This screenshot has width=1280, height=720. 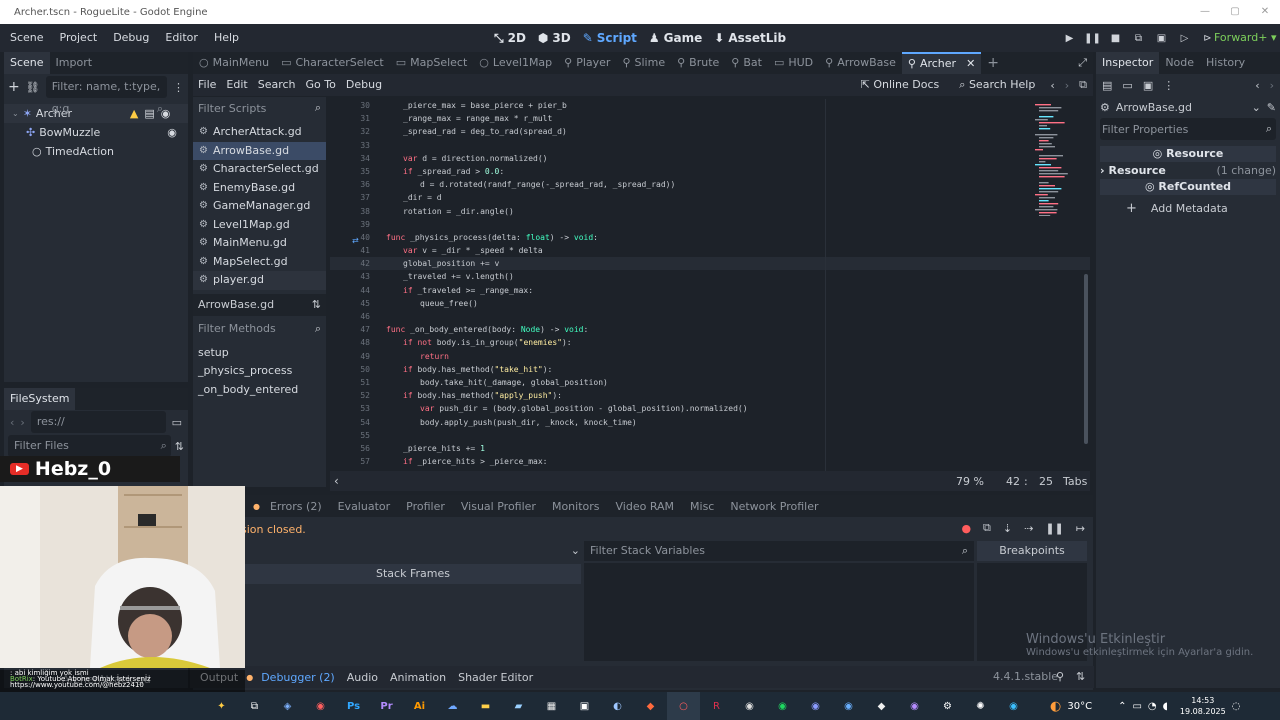 I want to click on code-line: 42 global_position += v, so click(x=710, y=264).